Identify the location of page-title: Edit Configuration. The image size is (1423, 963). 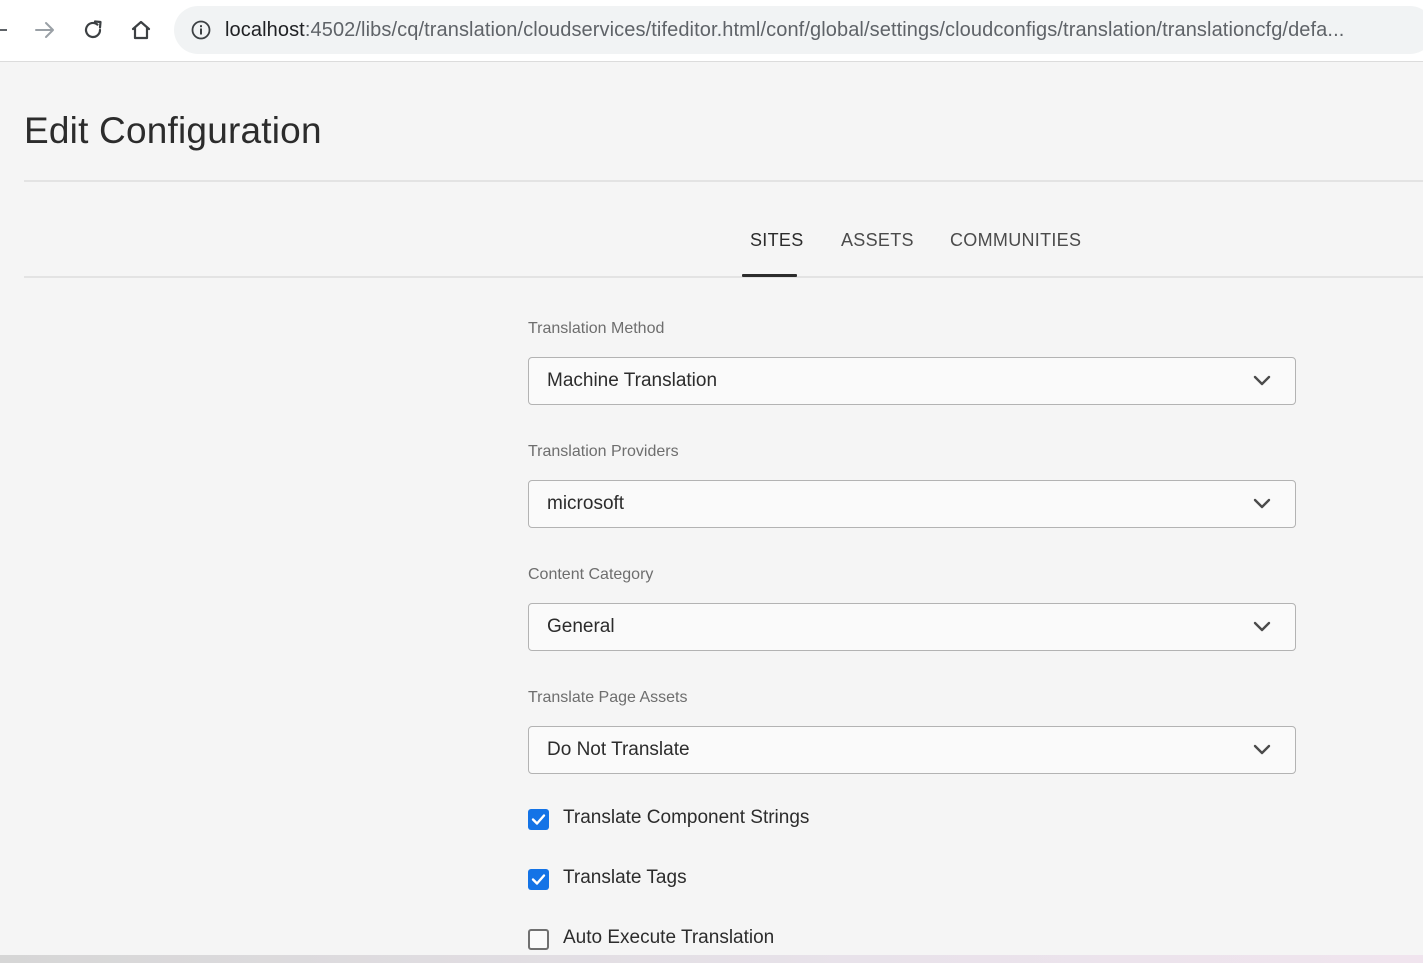
(173, 130).